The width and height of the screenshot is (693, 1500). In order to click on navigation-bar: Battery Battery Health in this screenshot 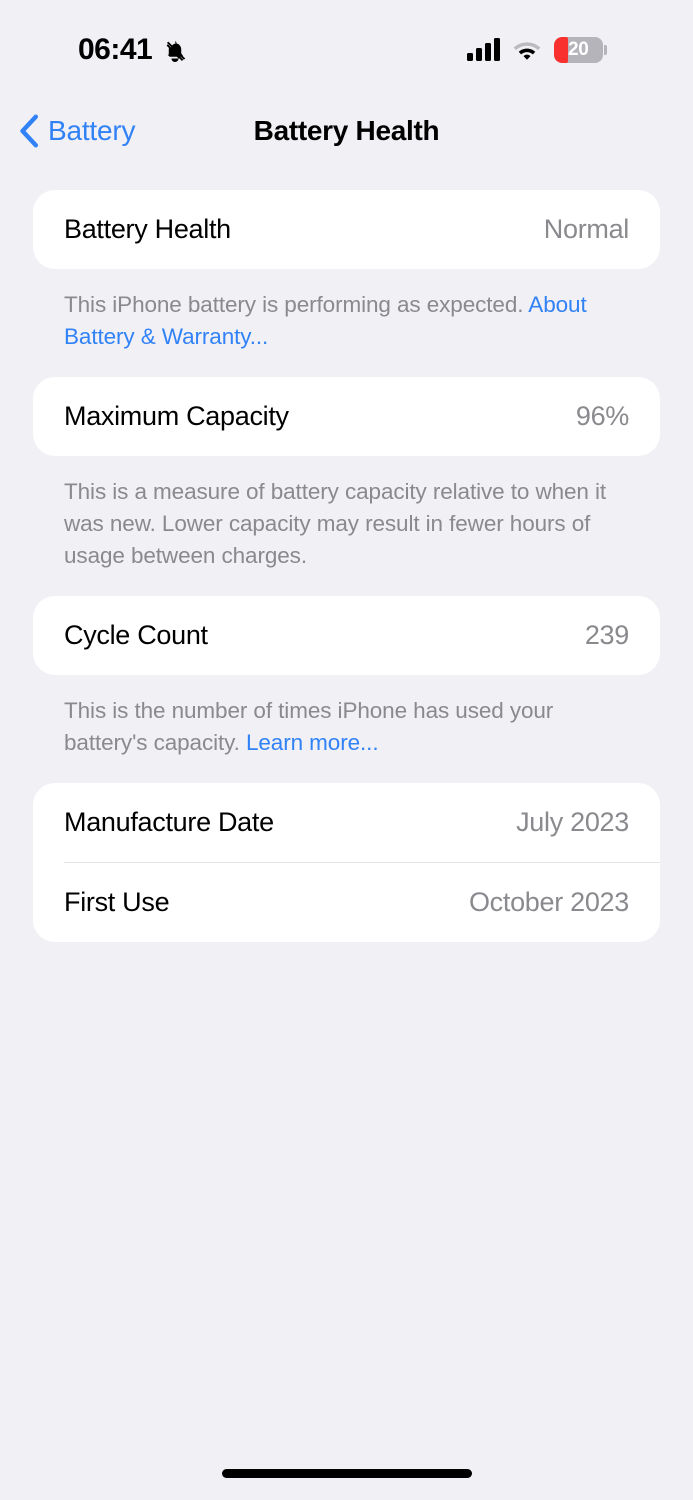, I will do `click(346, 131)`.